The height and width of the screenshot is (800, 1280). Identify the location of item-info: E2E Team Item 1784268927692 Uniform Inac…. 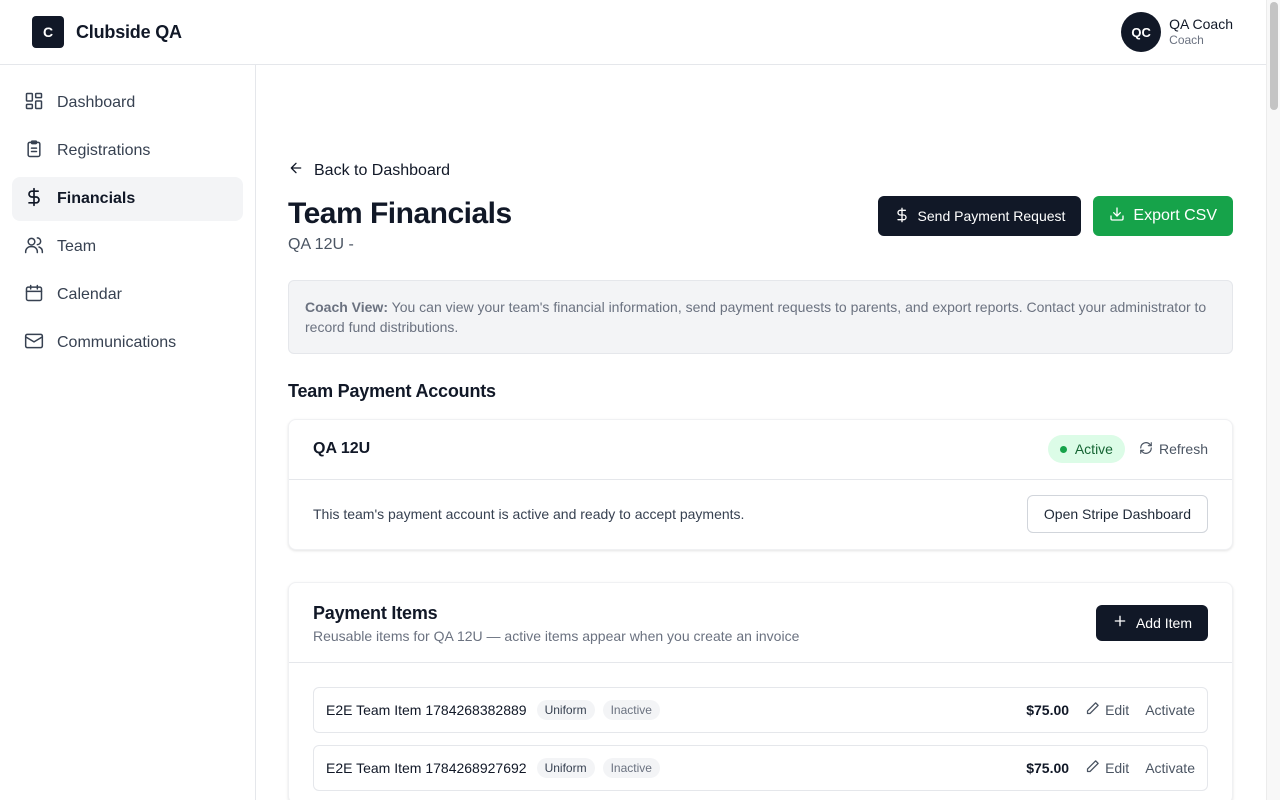
(493, 767).